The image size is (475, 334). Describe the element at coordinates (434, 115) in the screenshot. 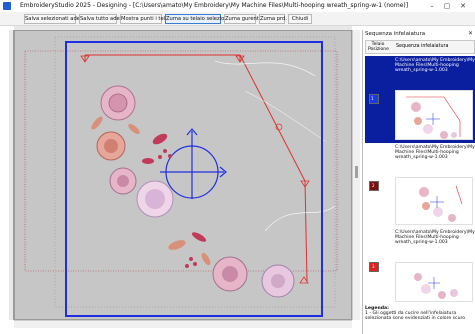

I see `sequence-1-thumbnail` at that location.